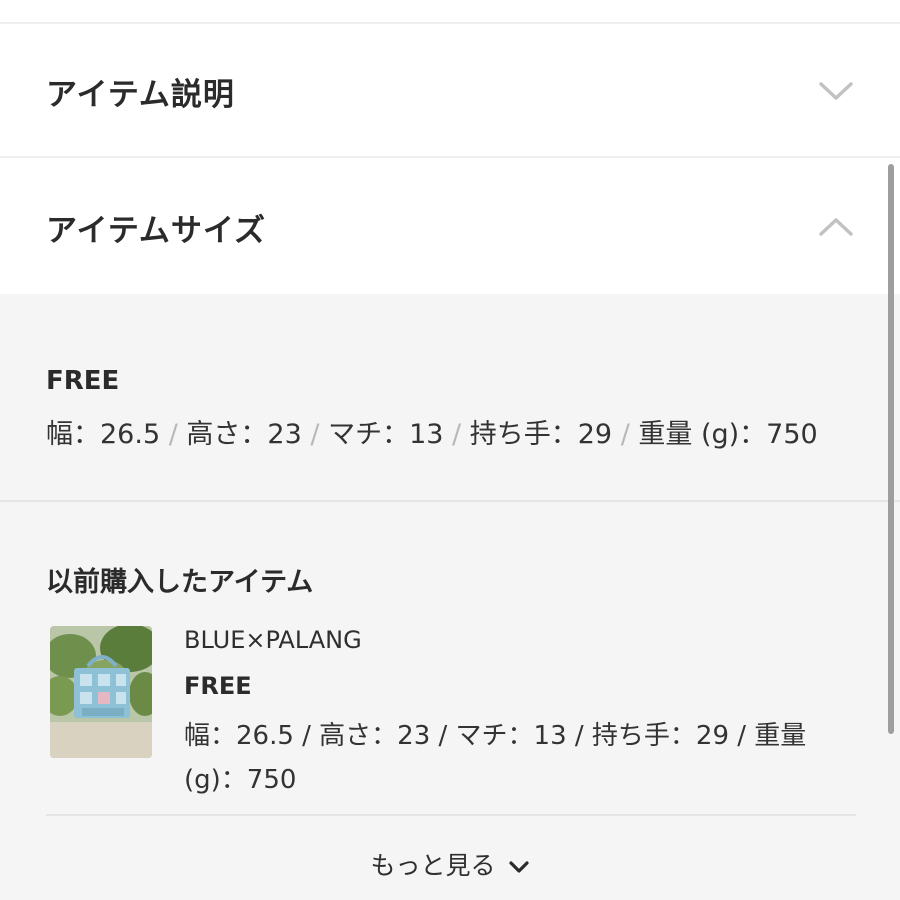  Describe the element at coordinates (273, 640) in the screenshot. I see `product-brand: BLUE×PALANG` at that location.